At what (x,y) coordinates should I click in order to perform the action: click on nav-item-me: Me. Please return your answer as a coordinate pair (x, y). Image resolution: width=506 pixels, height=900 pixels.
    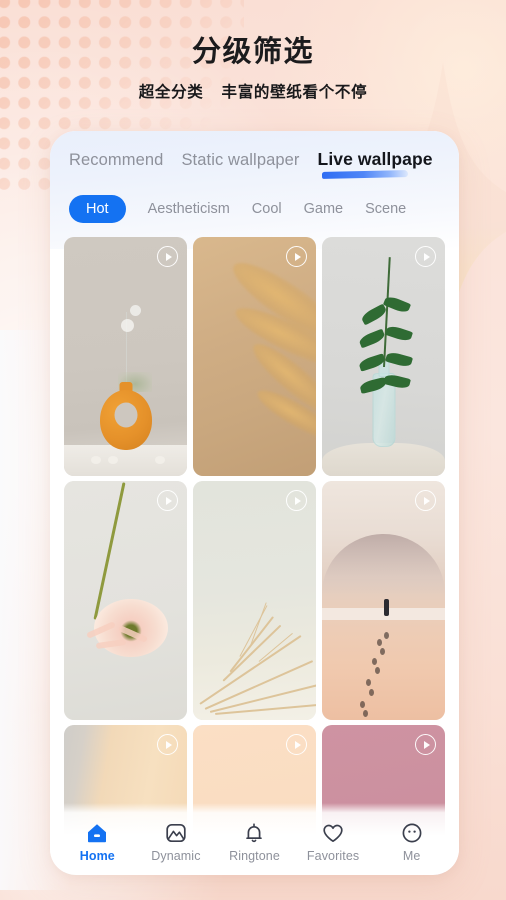
    Looking at the image, I should click on (412, 842).